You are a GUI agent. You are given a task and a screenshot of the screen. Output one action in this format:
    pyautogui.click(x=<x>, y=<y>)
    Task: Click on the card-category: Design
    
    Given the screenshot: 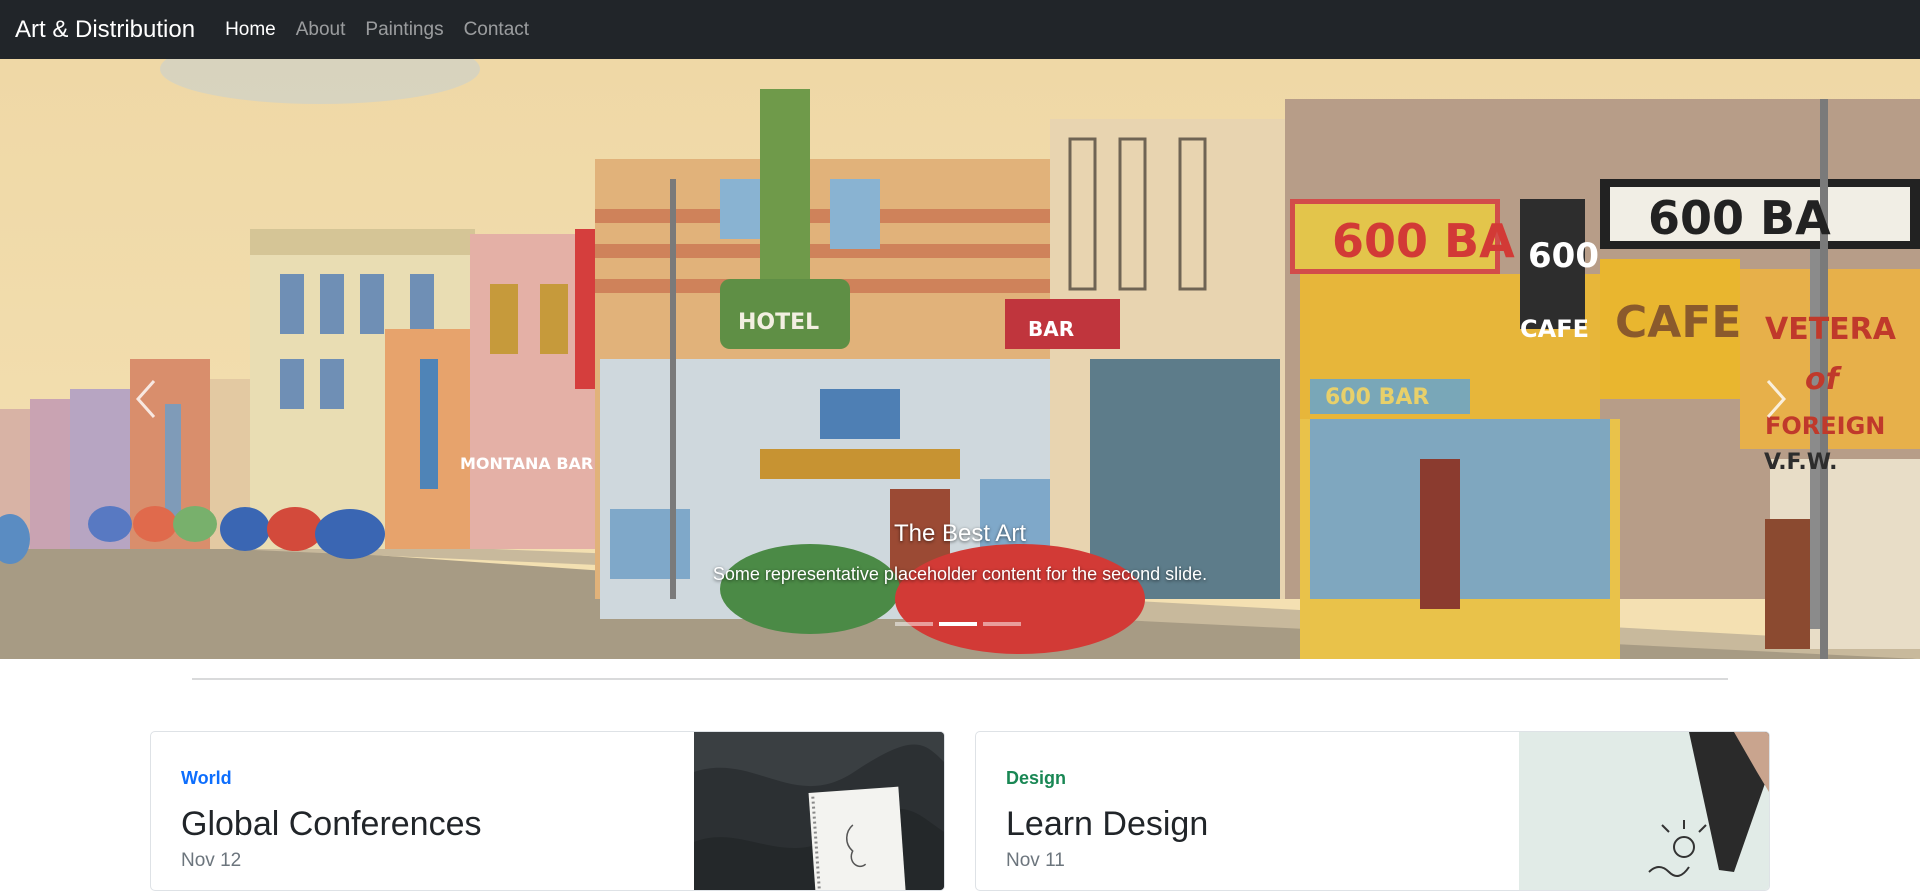 What is the action you would take?
    pyautogui.click(x=1036, y=778)
    